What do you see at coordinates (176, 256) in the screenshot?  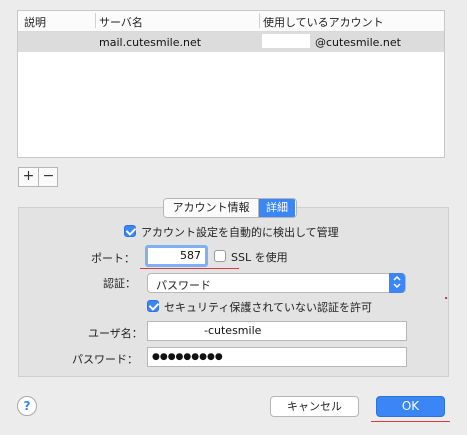 I see `port-field: 587` at bounding box center [176, 256].